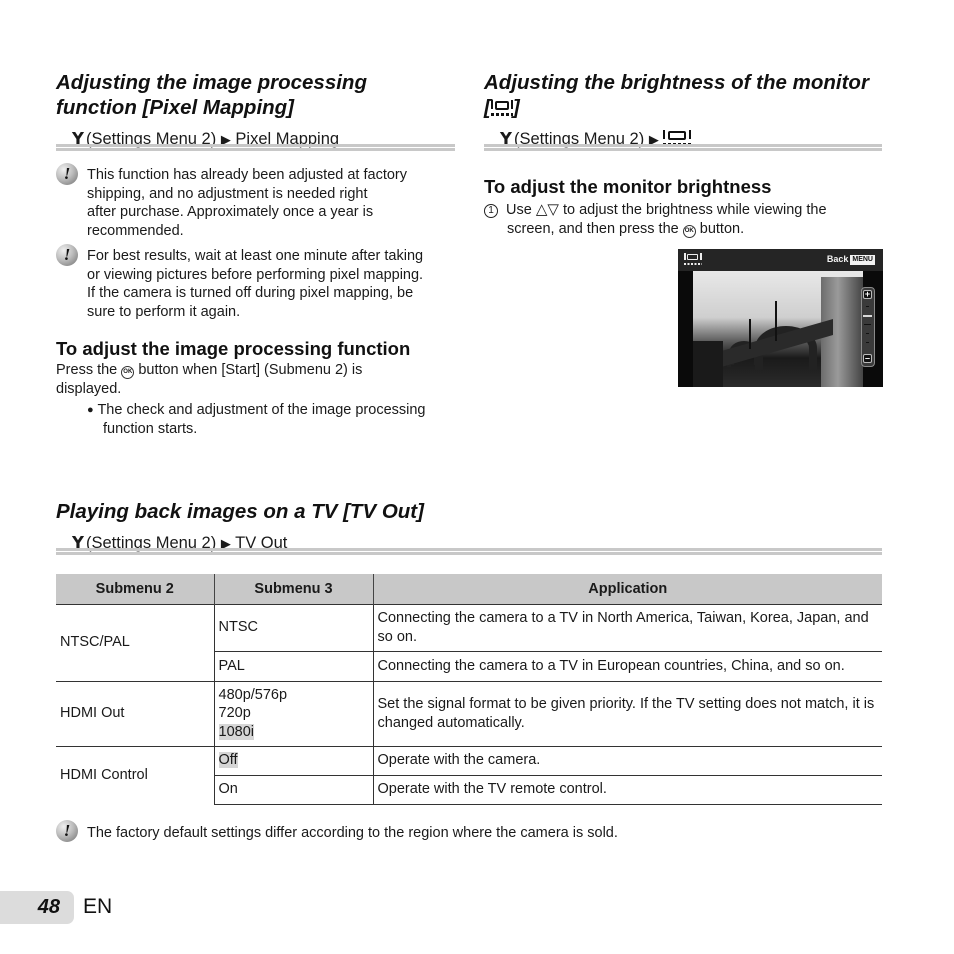 This screenshot has height=954, width=954. I want to click on page-number: 48, so click(48, 907).